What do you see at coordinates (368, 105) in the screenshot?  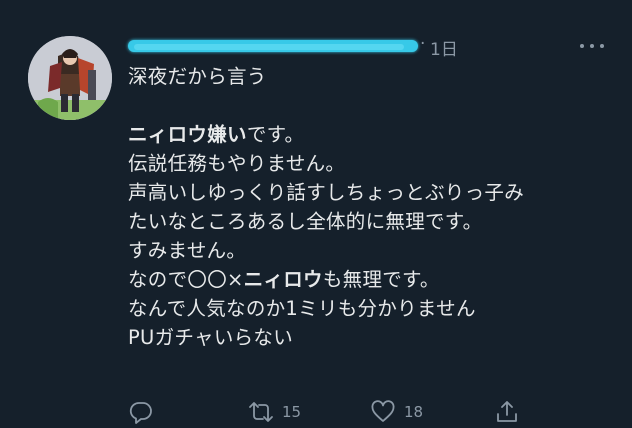 I see `tweet-line` at bounding box center [368, 105].